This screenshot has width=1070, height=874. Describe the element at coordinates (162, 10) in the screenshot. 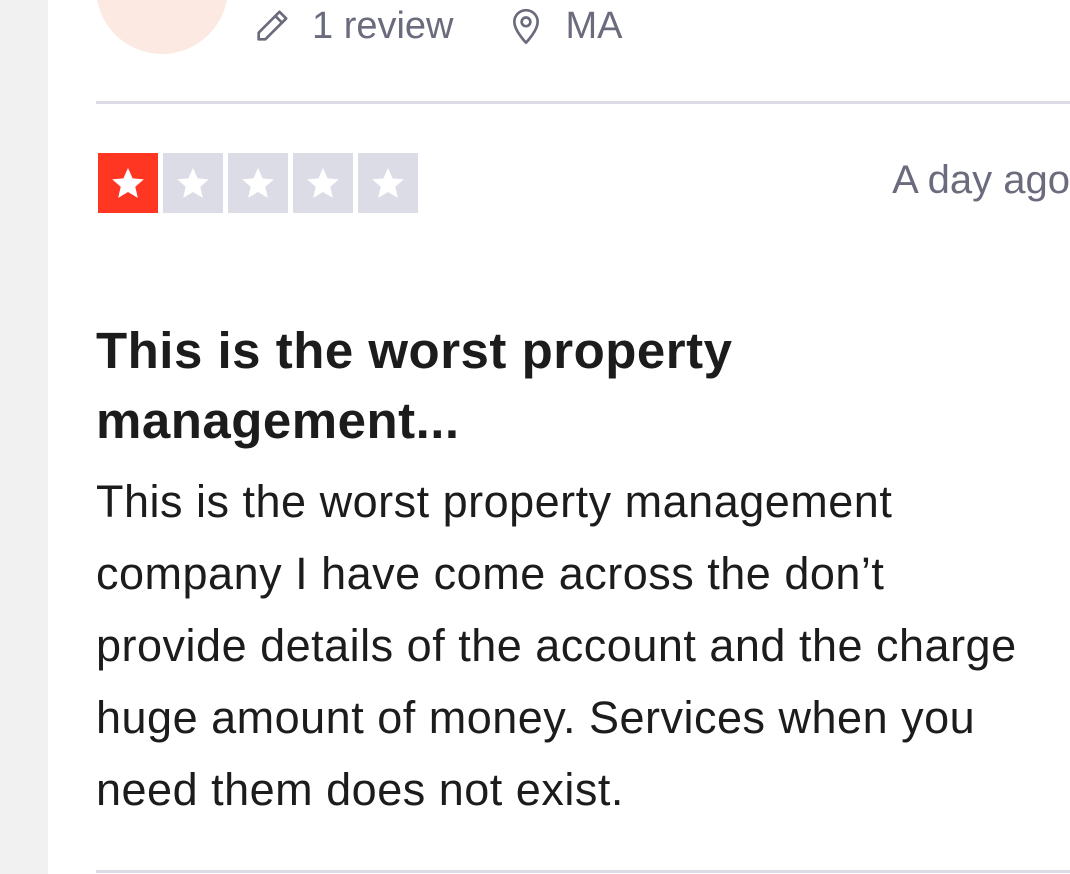

I see `avatar-initials: ··` at that location.